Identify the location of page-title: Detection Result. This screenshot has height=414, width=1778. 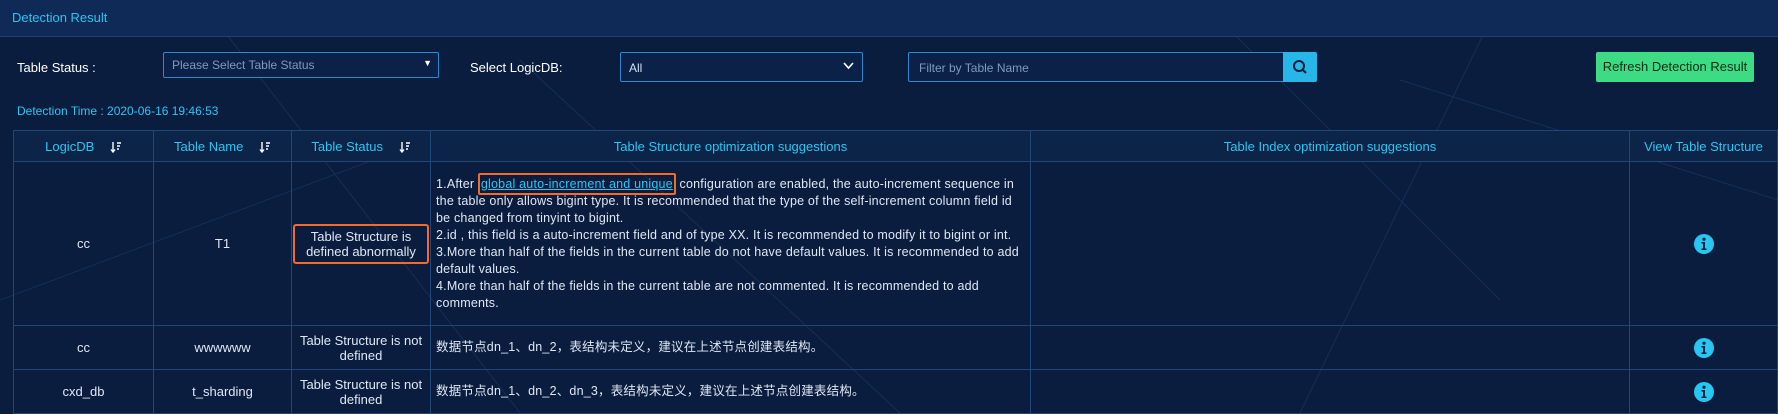
(60, 17).